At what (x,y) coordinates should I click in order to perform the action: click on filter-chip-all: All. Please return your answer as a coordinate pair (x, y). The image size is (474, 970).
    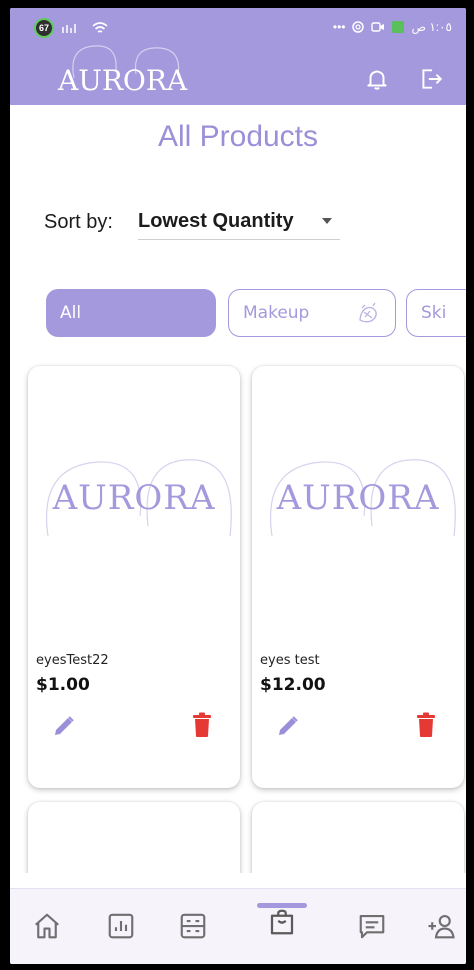
    Looking at the image, I should click on (131, 313).